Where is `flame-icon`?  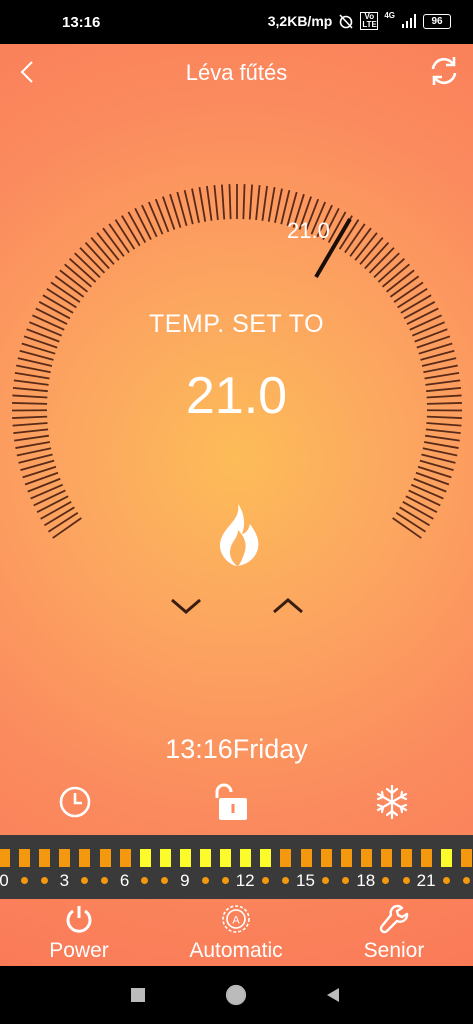
flame-icon is located at coordinates (239, 535).